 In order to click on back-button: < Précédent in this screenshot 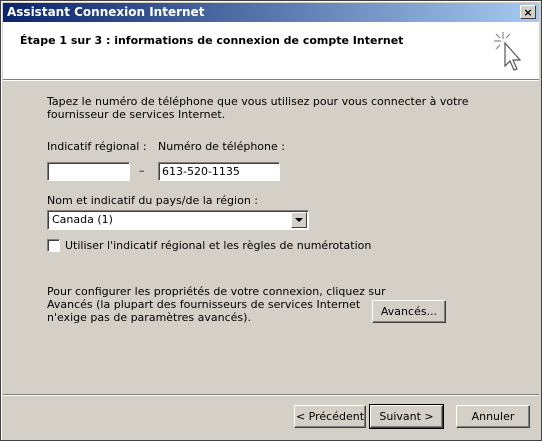, I will do `click(330, 416)`.